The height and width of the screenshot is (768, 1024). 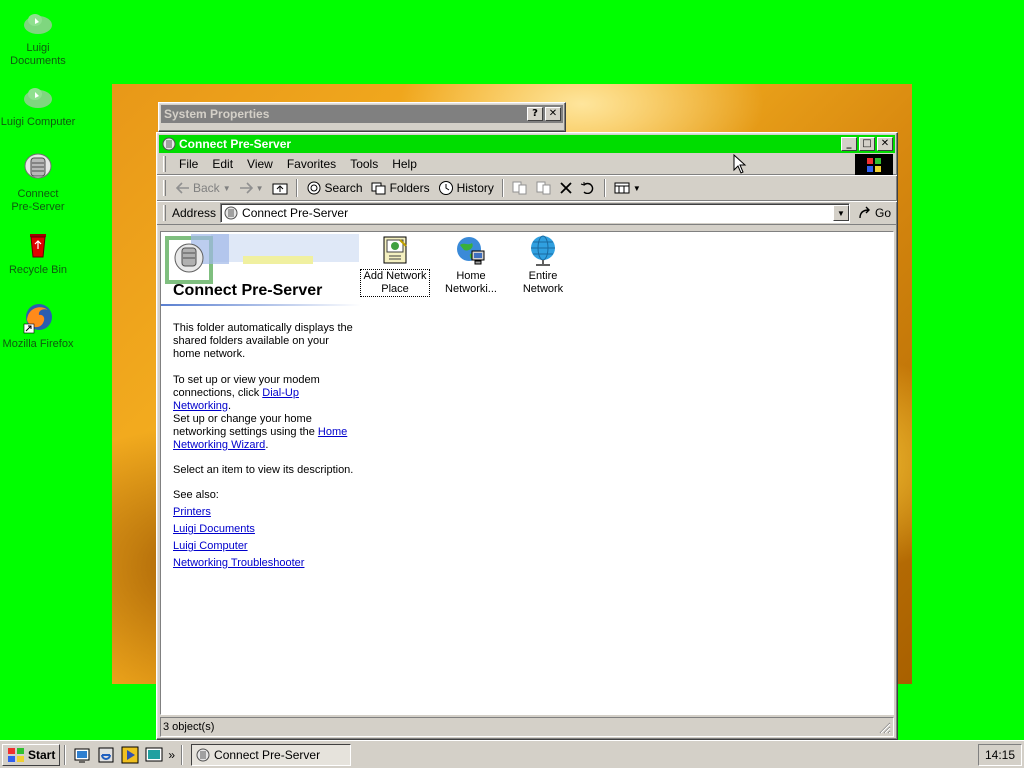 I want to click on forward-button: ▼, so click(x=251, y=188).